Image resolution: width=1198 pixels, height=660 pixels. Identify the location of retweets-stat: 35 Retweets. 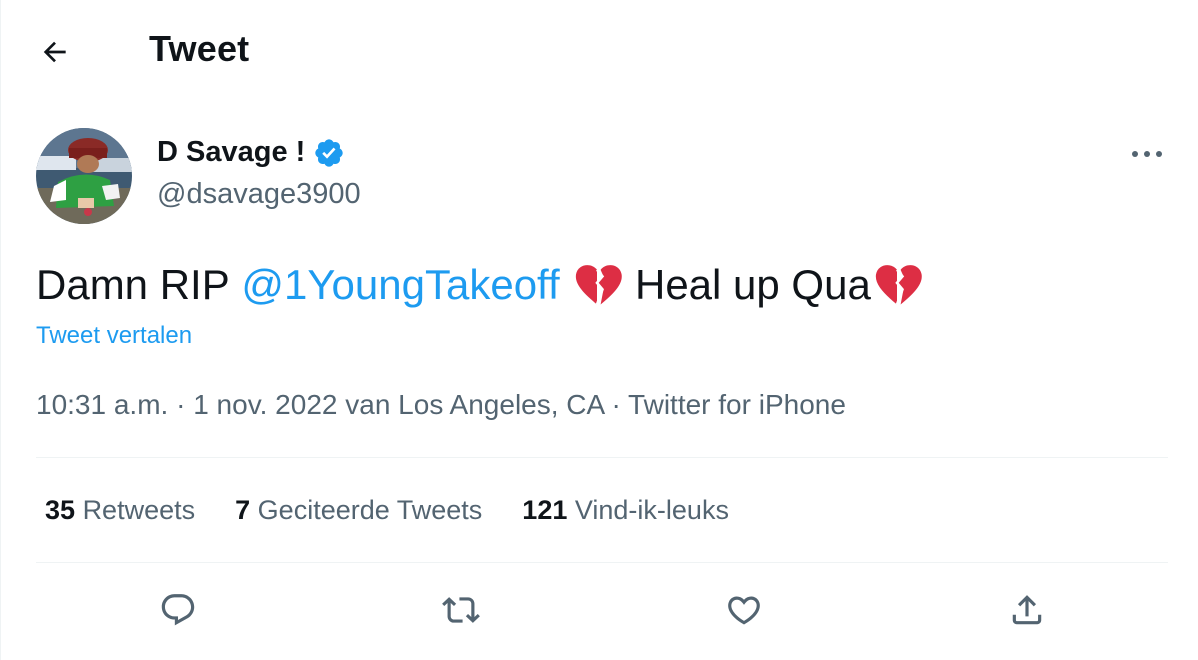
(120, 510).